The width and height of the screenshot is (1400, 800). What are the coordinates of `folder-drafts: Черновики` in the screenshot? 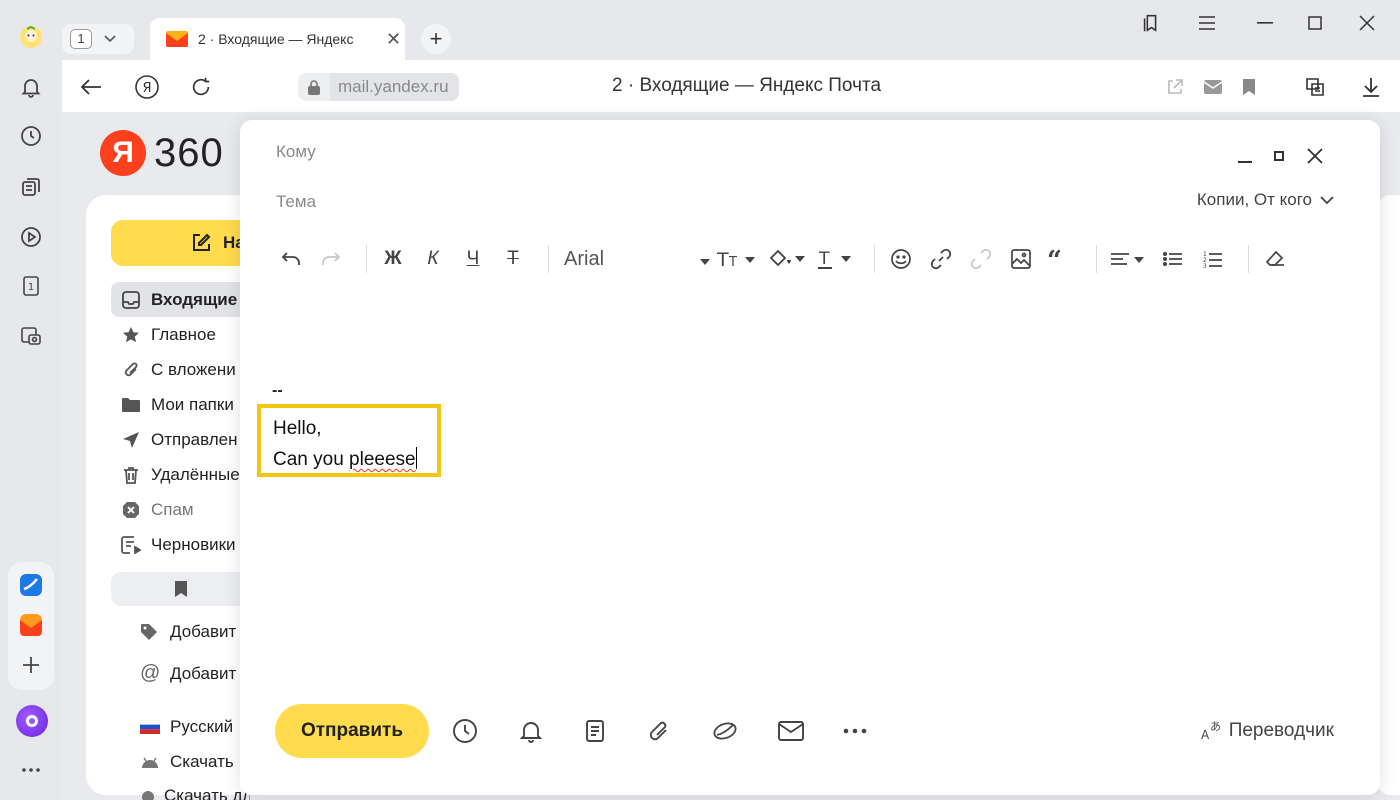 It's located at (186, 544).